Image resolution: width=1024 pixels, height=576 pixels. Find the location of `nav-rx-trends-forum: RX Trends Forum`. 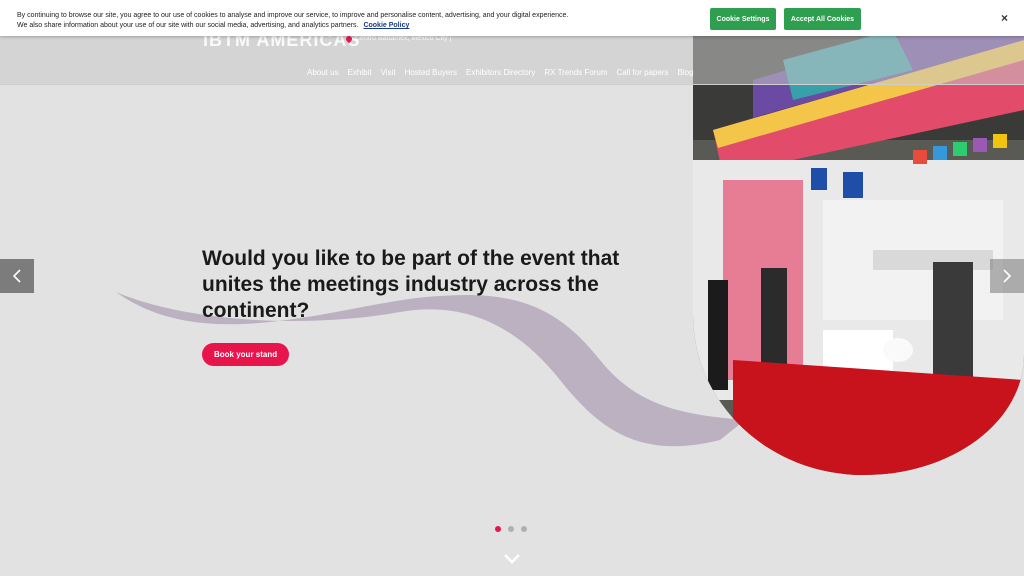

nav-rx-trends-forum: RX Trends Forum is located at coordinates (575, 72).